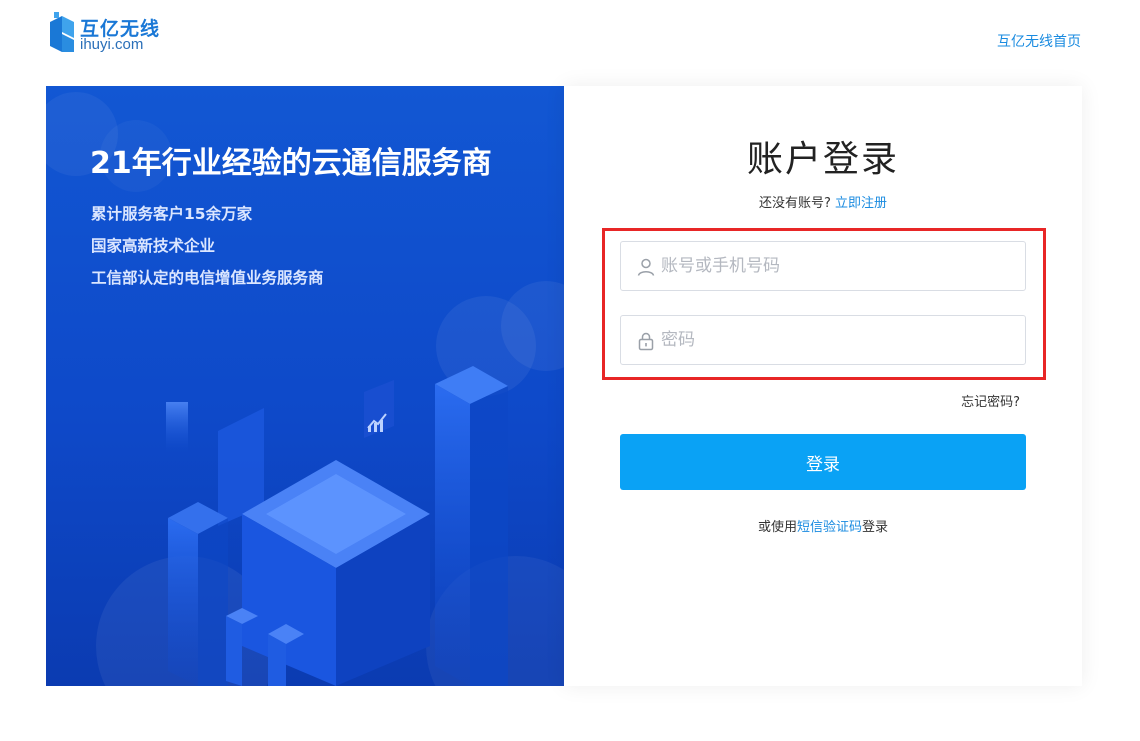 This screenshot has width=1140, height=741. I want to click on brand-name-en: ihuyi.com, so click(112, 44).